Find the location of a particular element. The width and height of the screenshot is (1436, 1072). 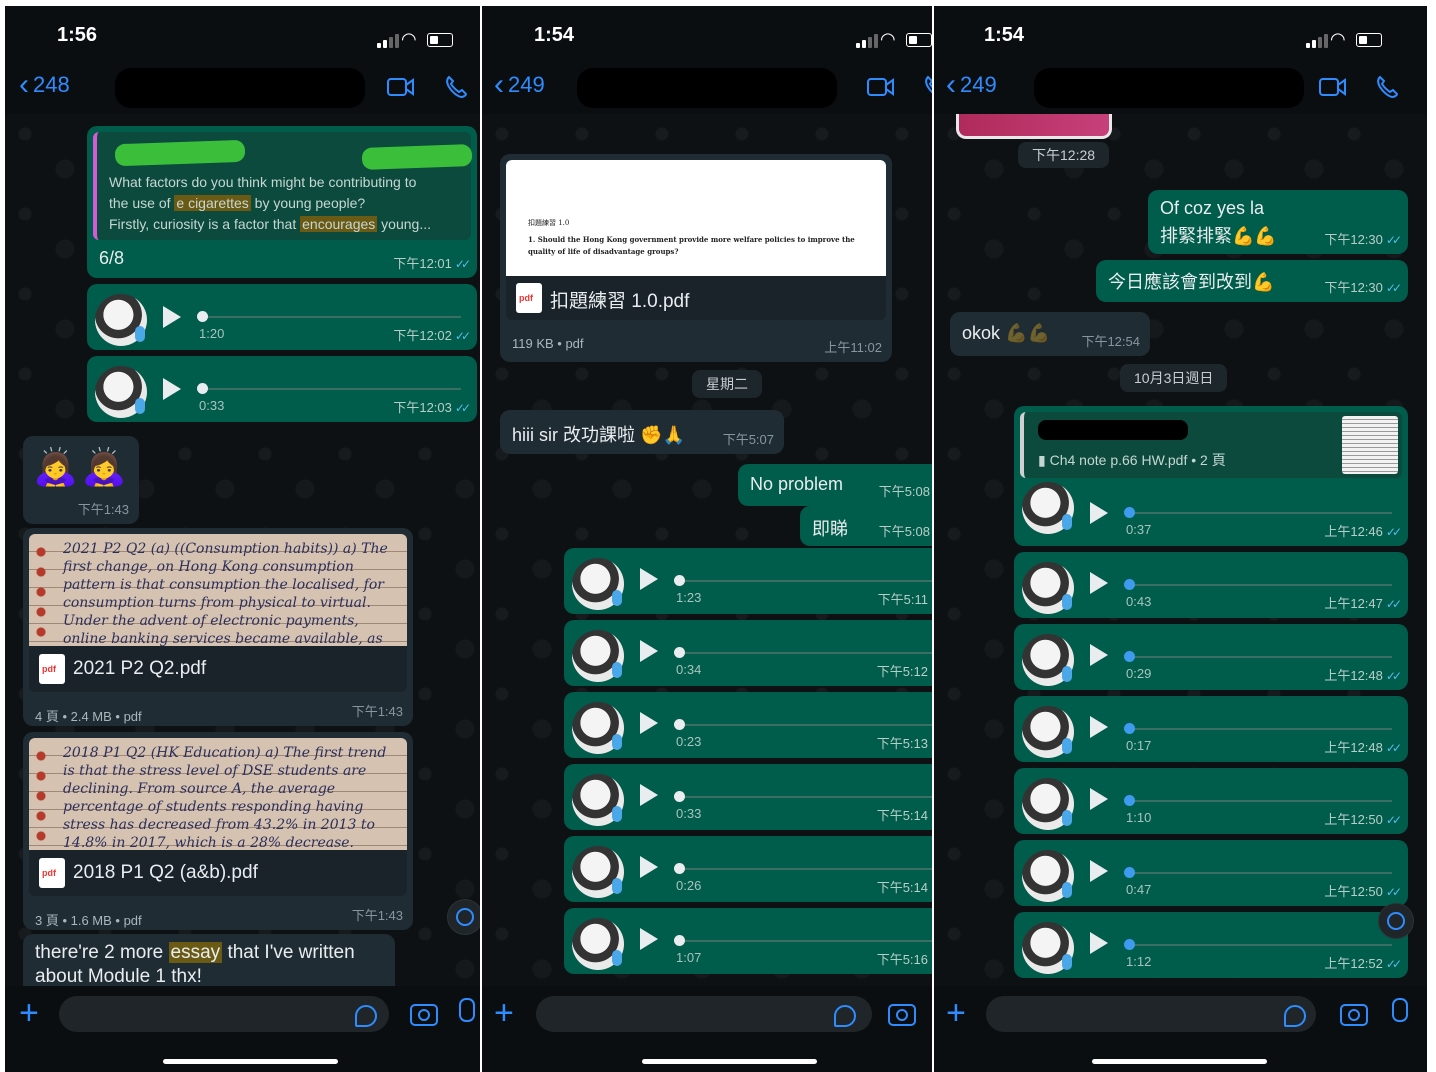

voice-message: 1:10 上午12:50 ✓✓ is located at coordinates (1211, 801).